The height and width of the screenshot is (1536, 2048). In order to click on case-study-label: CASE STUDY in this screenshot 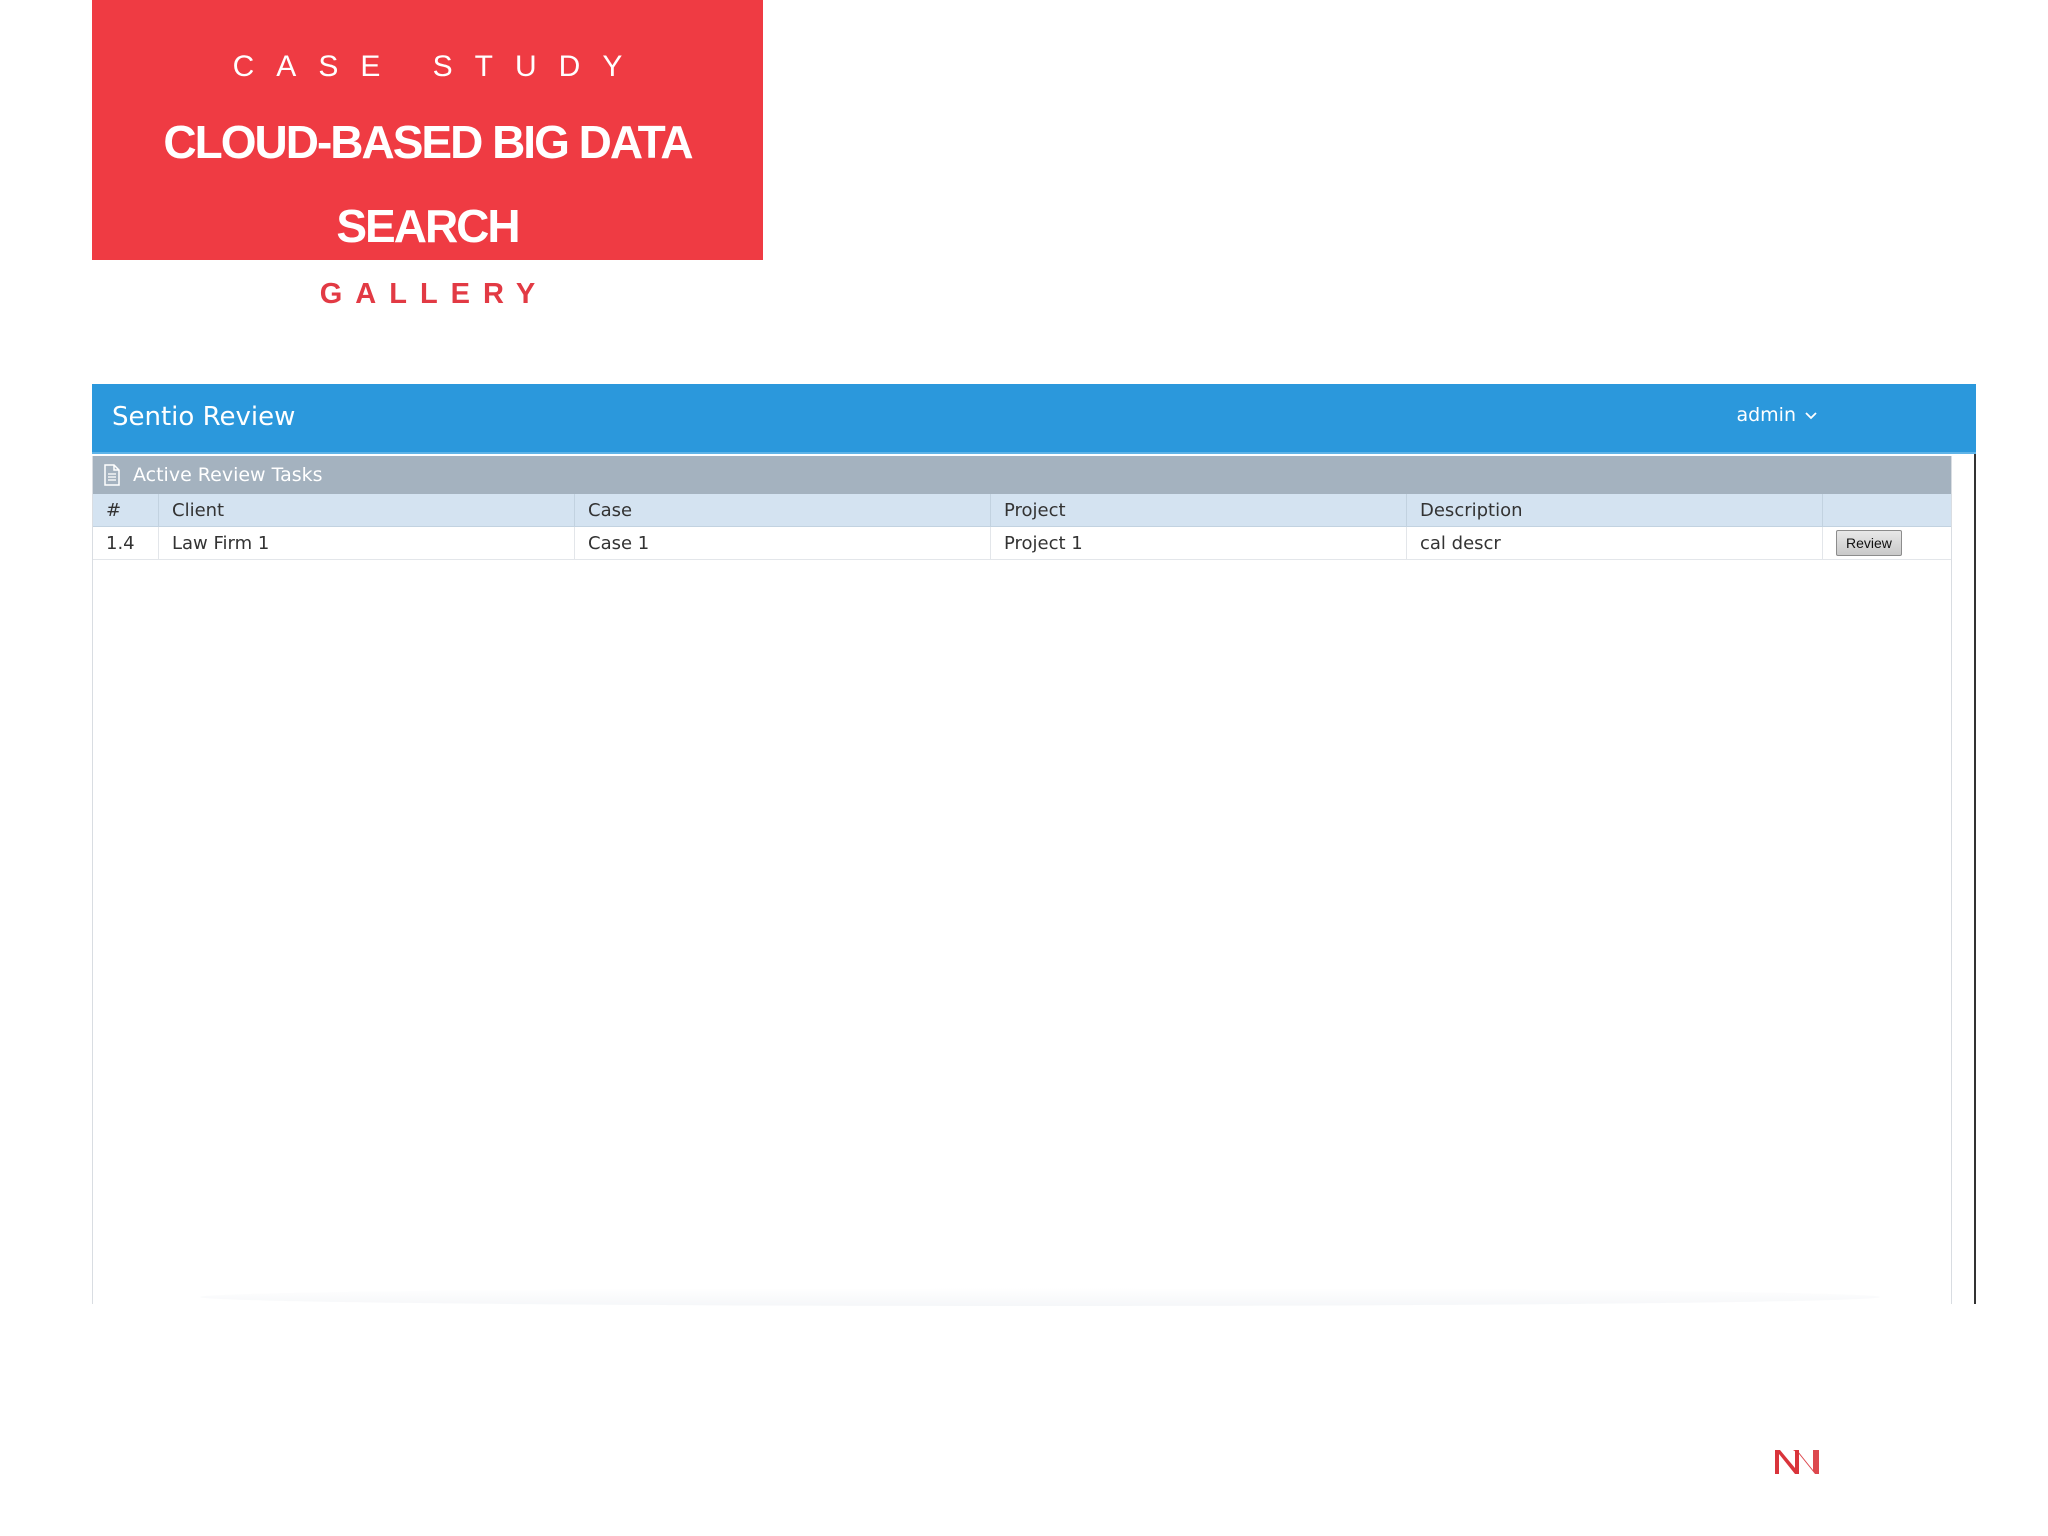, I will do `click(438, 66)`.